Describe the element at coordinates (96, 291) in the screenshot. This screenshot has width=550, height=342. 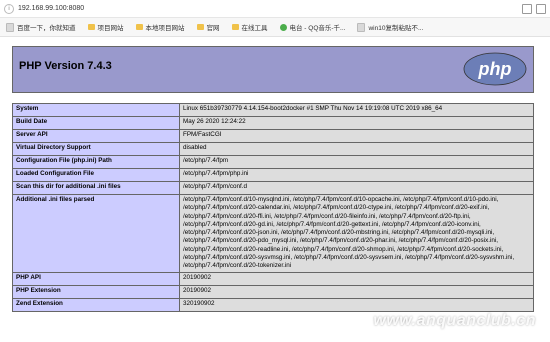
I see `row-key: PHP Extension` at that location.